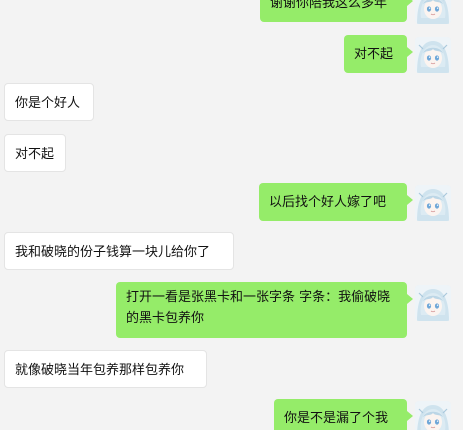 The height and width of the screenshot is (430, 463). I want to click on message-bubble-outgoing: 对不起, so click(378, 54).